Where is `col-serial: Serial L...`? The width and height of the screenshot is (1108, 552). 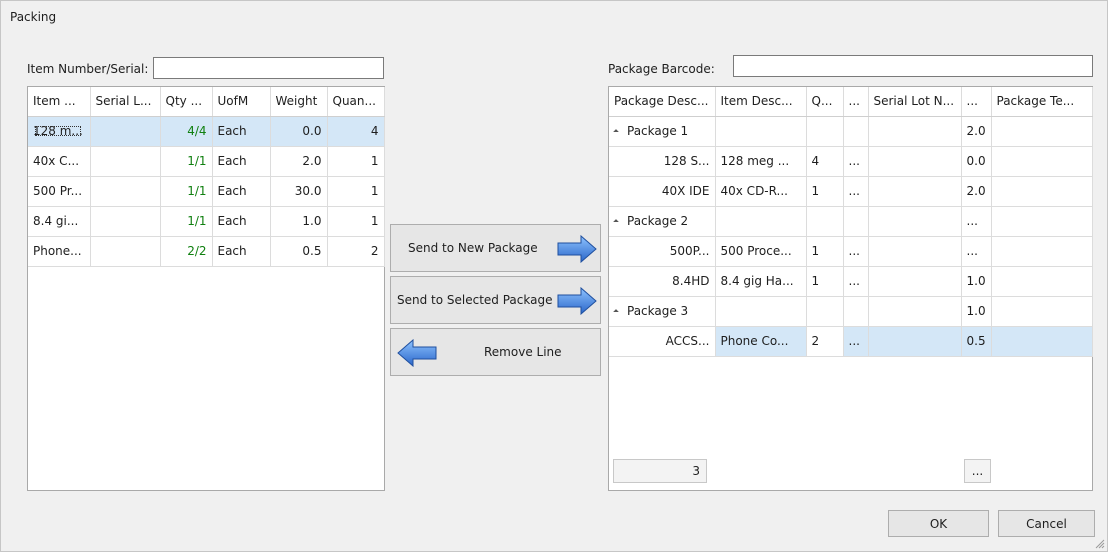 col-serial: Serial L... is located at coordinates (125, 102).